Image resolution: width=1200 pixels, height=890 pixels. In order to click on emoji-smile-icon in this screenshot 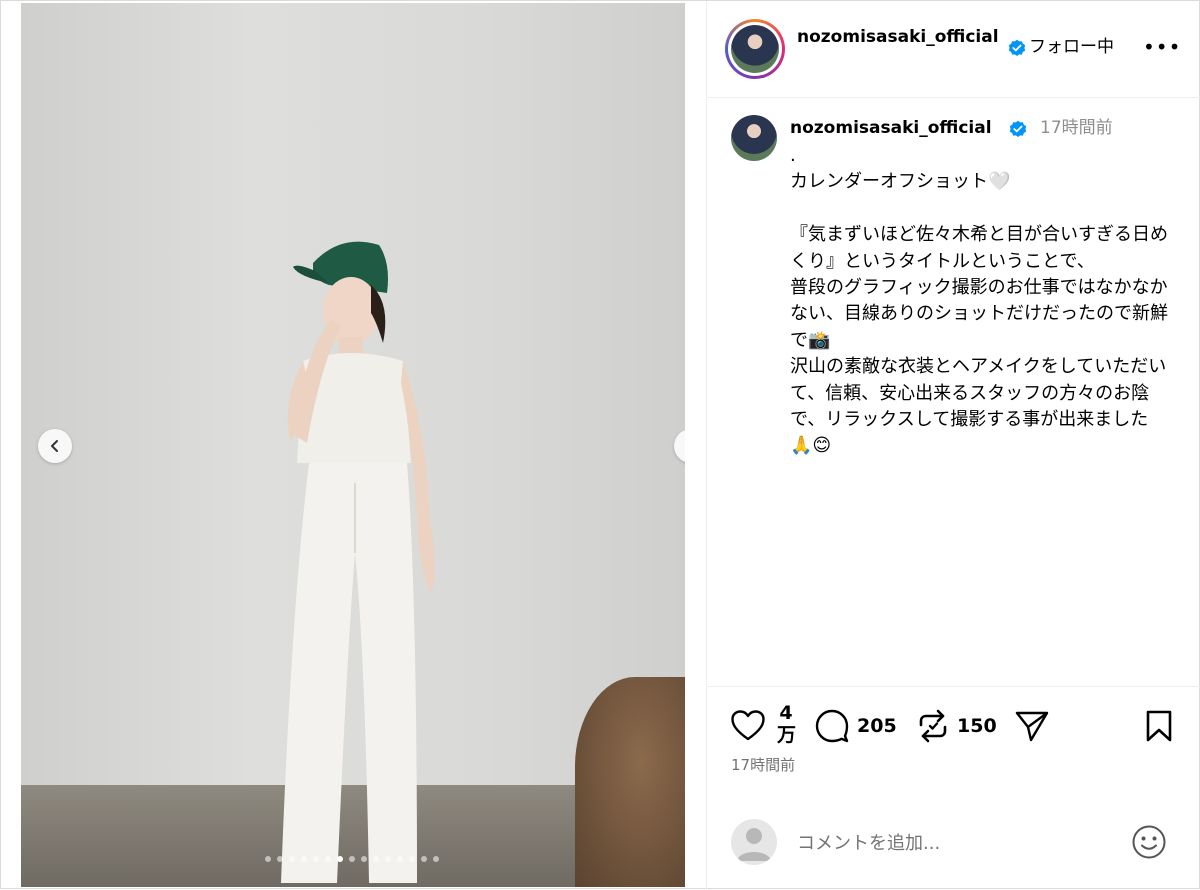, I will do `click(1149, 842)`.